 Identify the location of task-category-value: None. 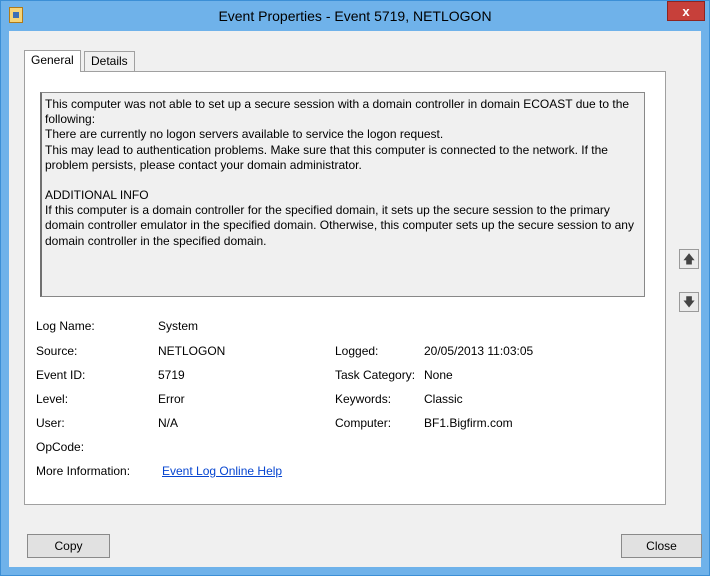
(438, 375).